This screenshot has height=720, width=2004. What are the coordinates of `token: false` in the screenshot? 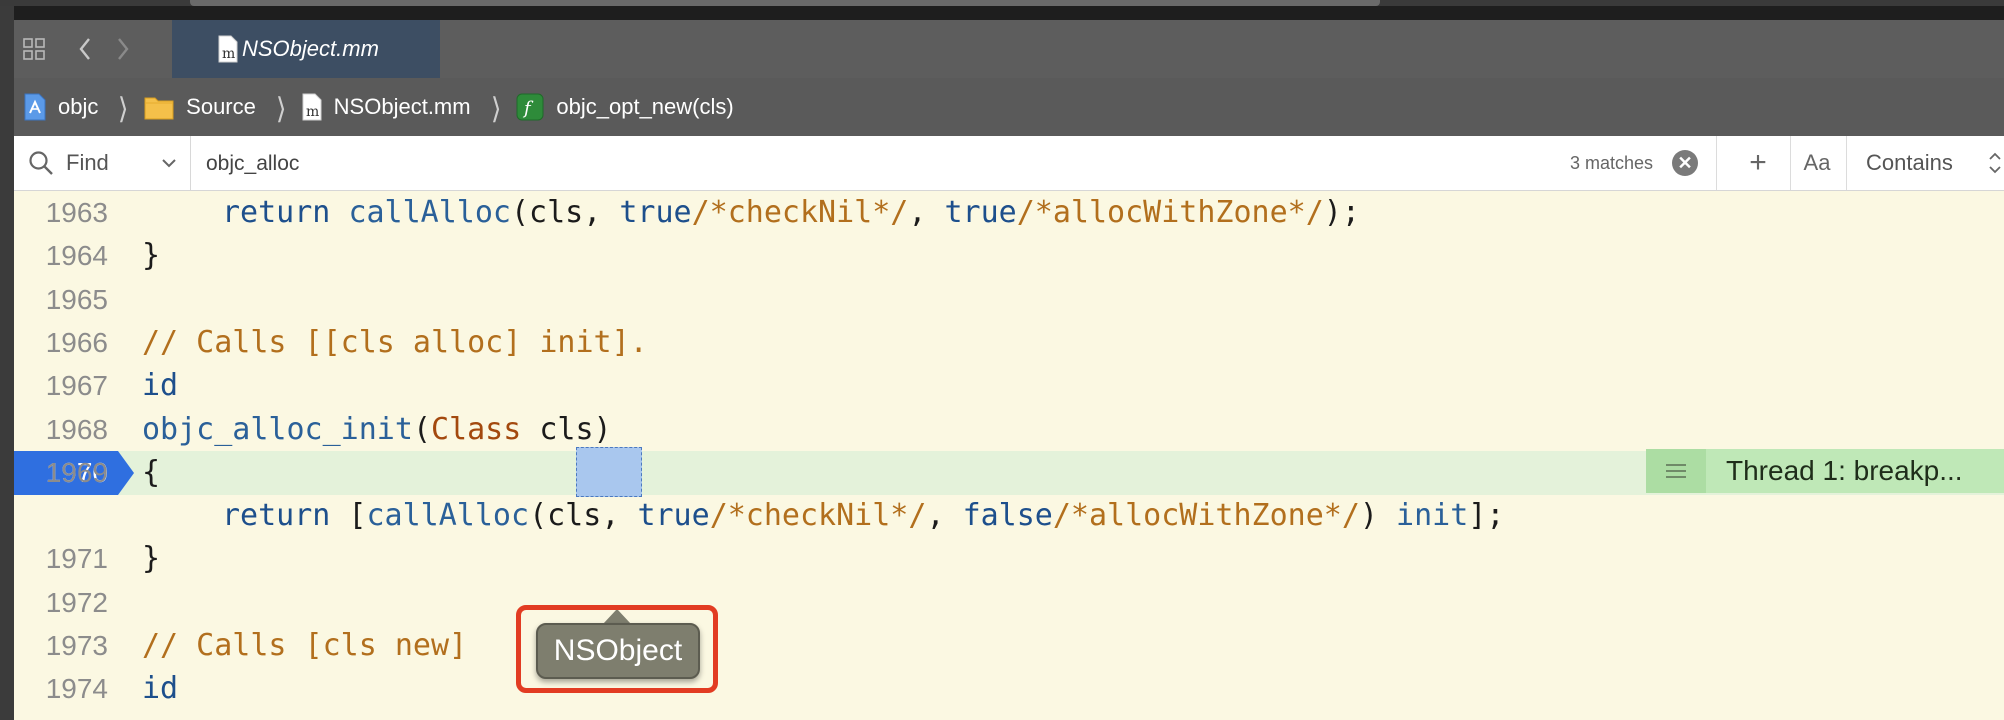 It's located at (1007, 516).